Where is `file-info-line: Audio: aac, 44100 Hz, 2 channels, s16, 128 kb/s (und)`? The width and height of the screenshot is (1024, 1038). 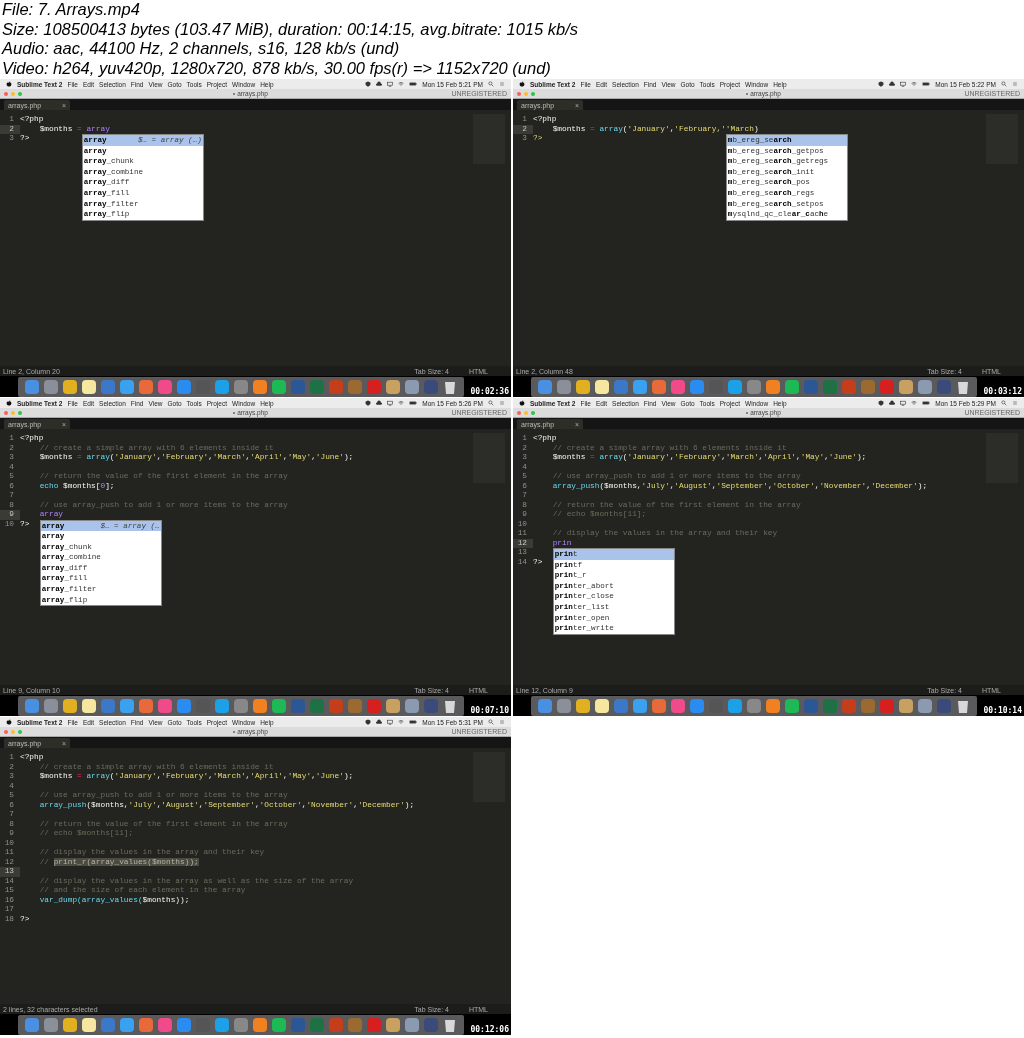 file-info-line: Audio: aac, 44100 Hz, 2 channels, s16, 128 kb/s (und) is located at coordinates (201, 49).